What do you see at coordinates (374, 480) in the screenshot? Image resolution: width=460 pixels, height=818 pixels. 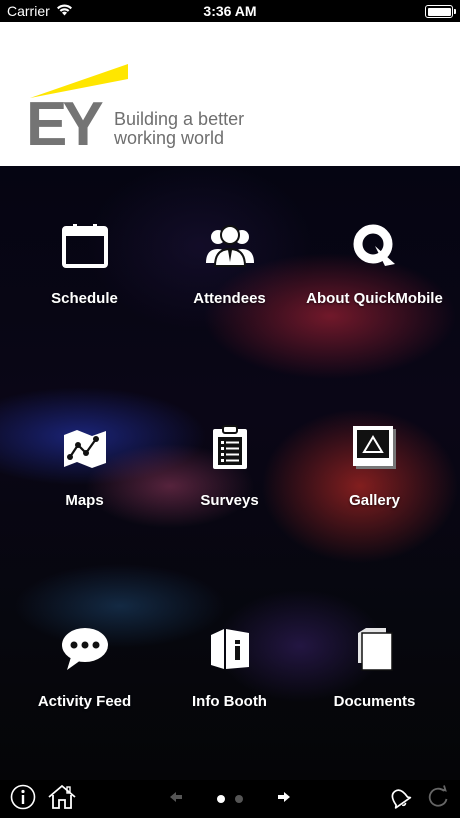 I see `menu-item-gallery: Gallery` at bounding box center [374, 480].